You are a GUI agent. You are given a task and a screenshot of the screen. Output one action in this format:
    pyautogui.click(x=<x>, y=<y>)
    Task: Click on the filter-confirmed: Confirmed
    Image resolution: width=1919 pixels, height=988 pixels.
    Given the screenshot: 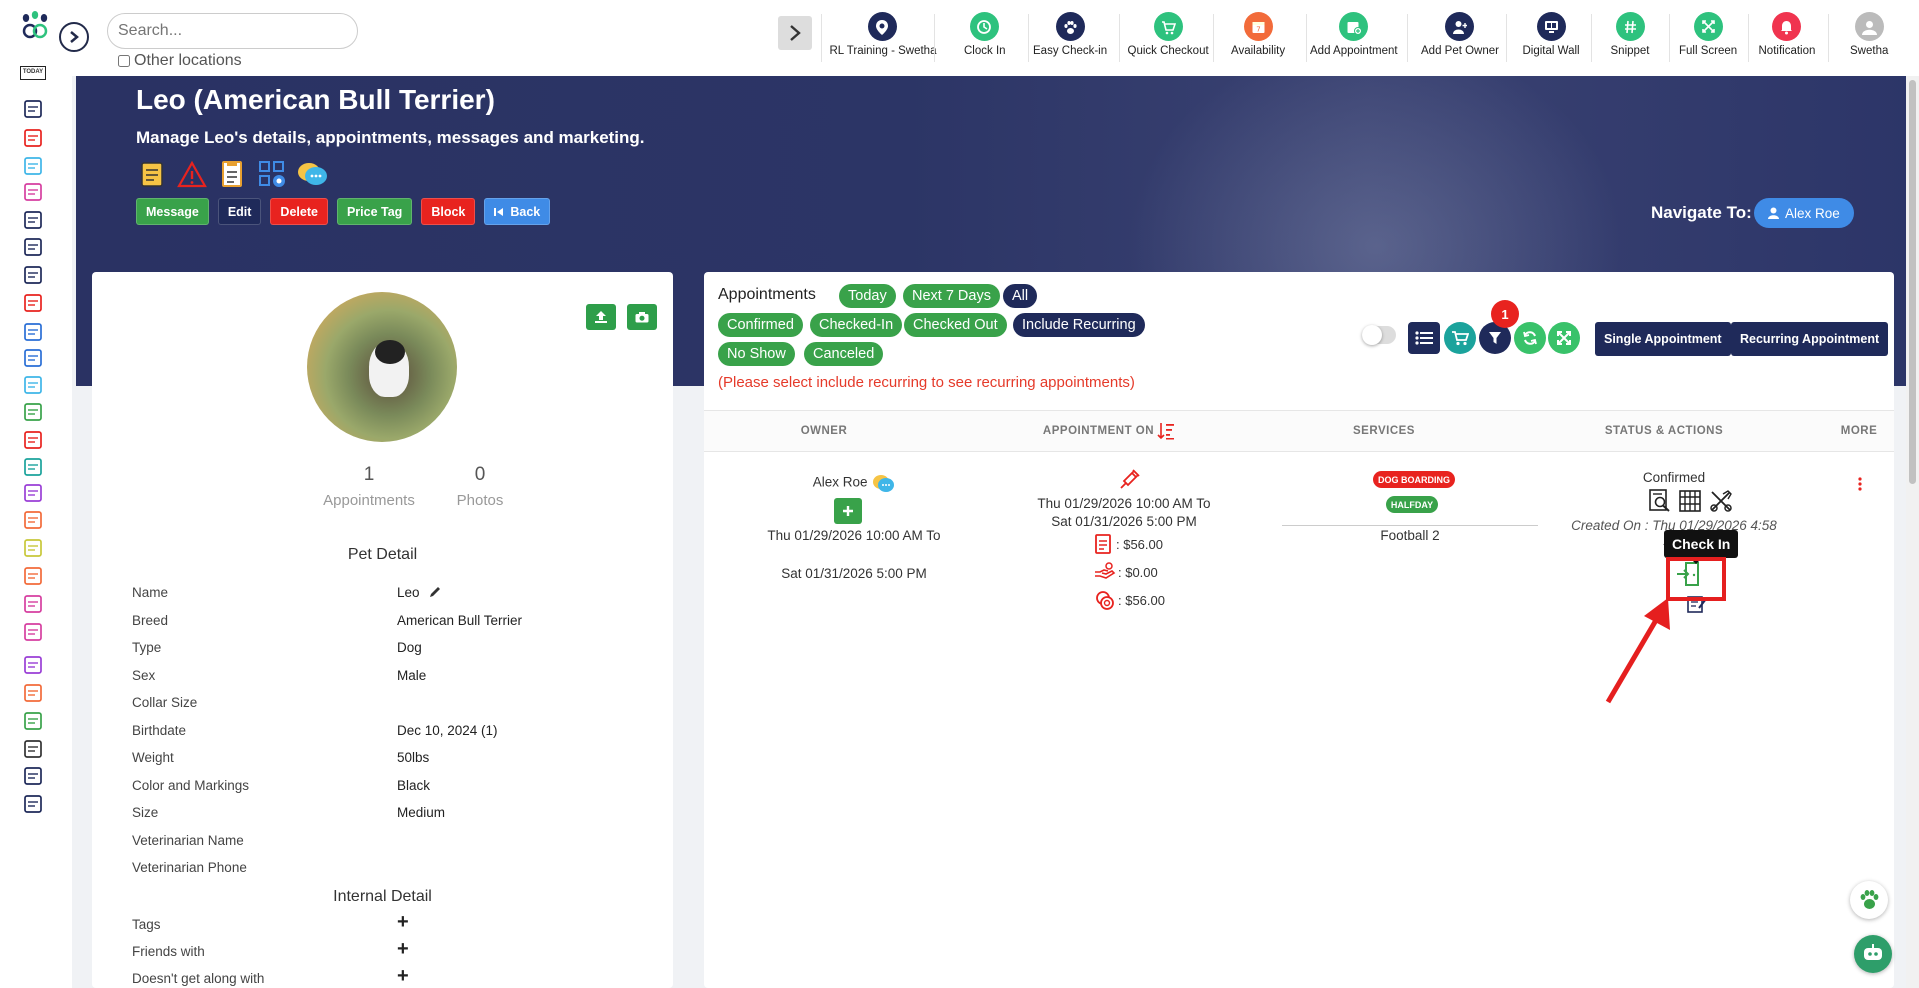 What is the action you would take?
    pyautogui.click(x=760, y=325)
    